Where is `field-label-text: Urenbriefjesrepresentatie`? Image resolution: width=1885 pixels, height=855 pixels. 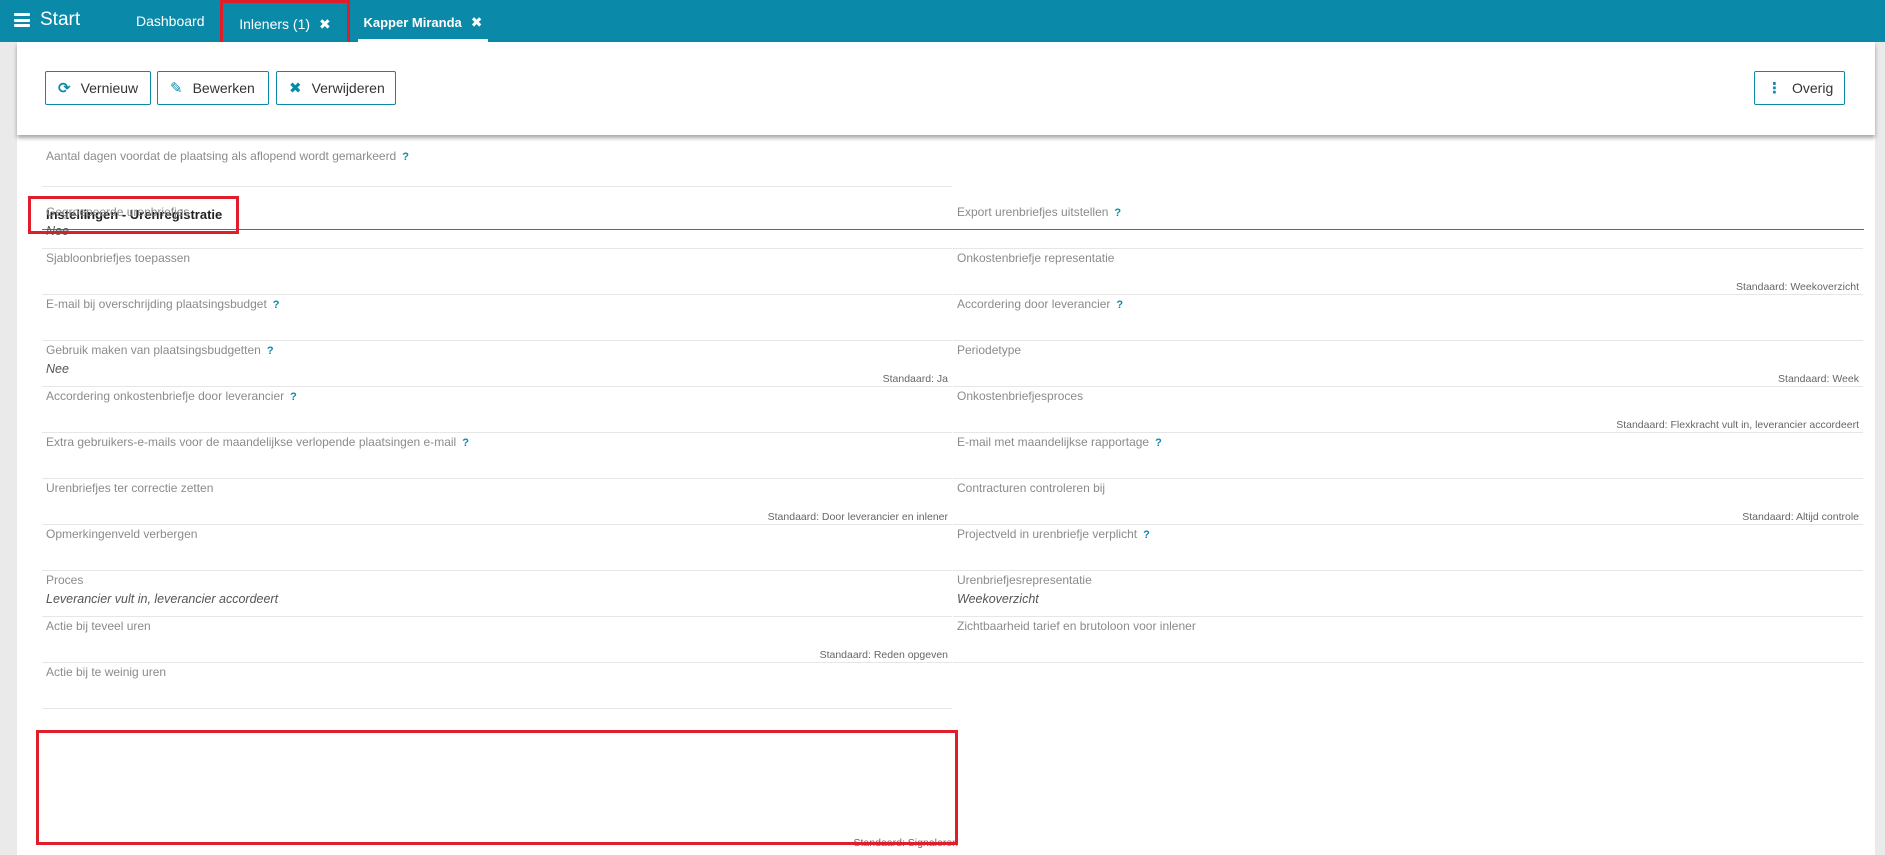 field-label-text: Urenbriefjesrepresentatie is located at coordinates (1024, 580).